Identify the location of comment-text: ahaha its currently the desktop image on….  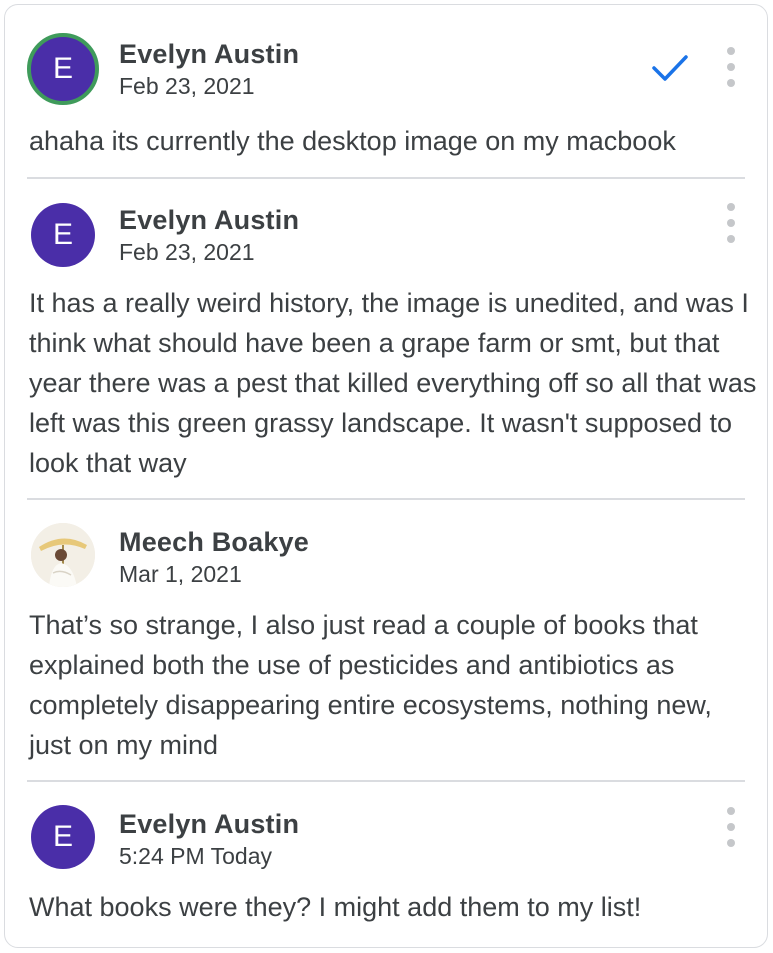
(352, 141).